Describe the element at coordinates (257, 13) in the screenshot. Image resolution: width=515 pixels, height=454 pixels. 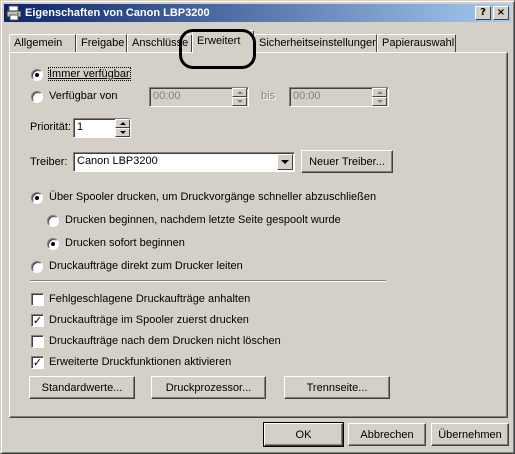
I see `title-bar: Eigenschaften von Canon LBP3200 ? ×` at that location.